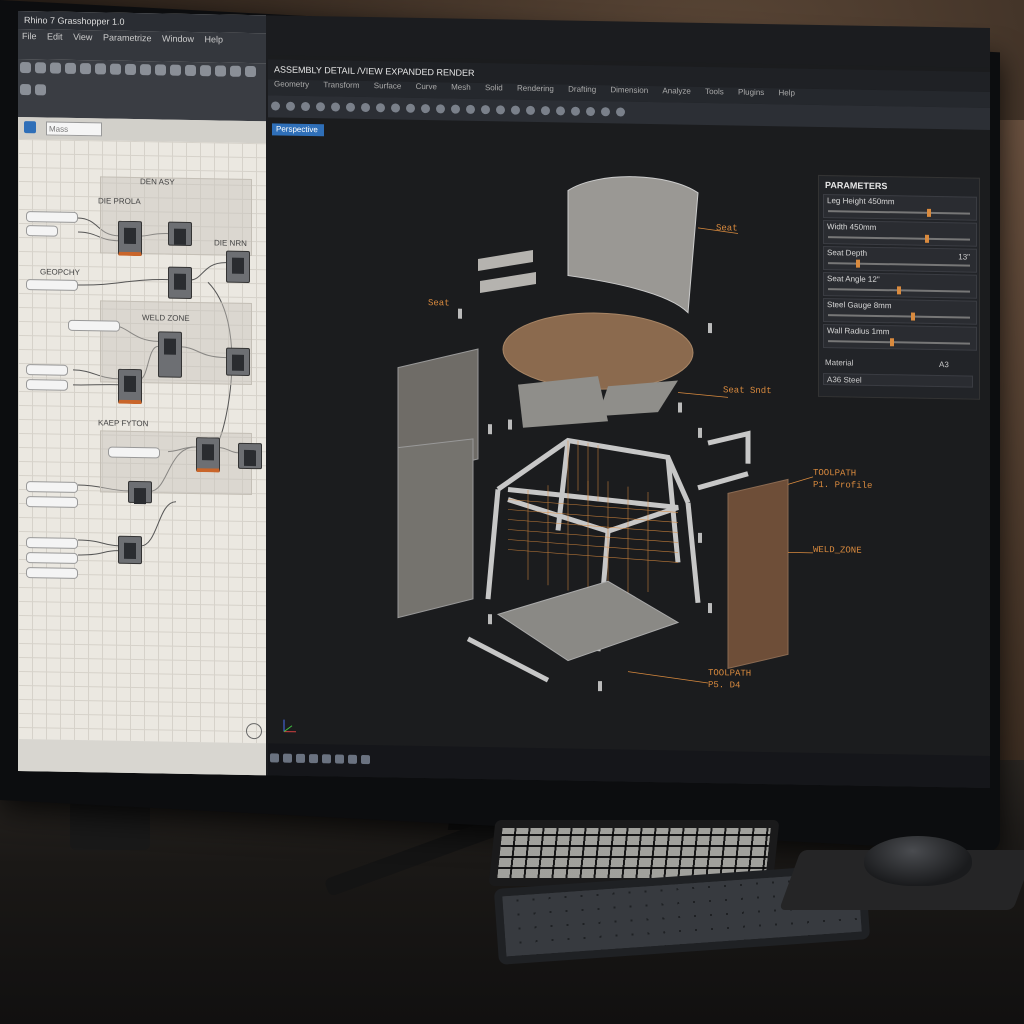  Describe the element at coordinates (55, 36) in the screenshot. I see `menu-edit: Edit` at that location.